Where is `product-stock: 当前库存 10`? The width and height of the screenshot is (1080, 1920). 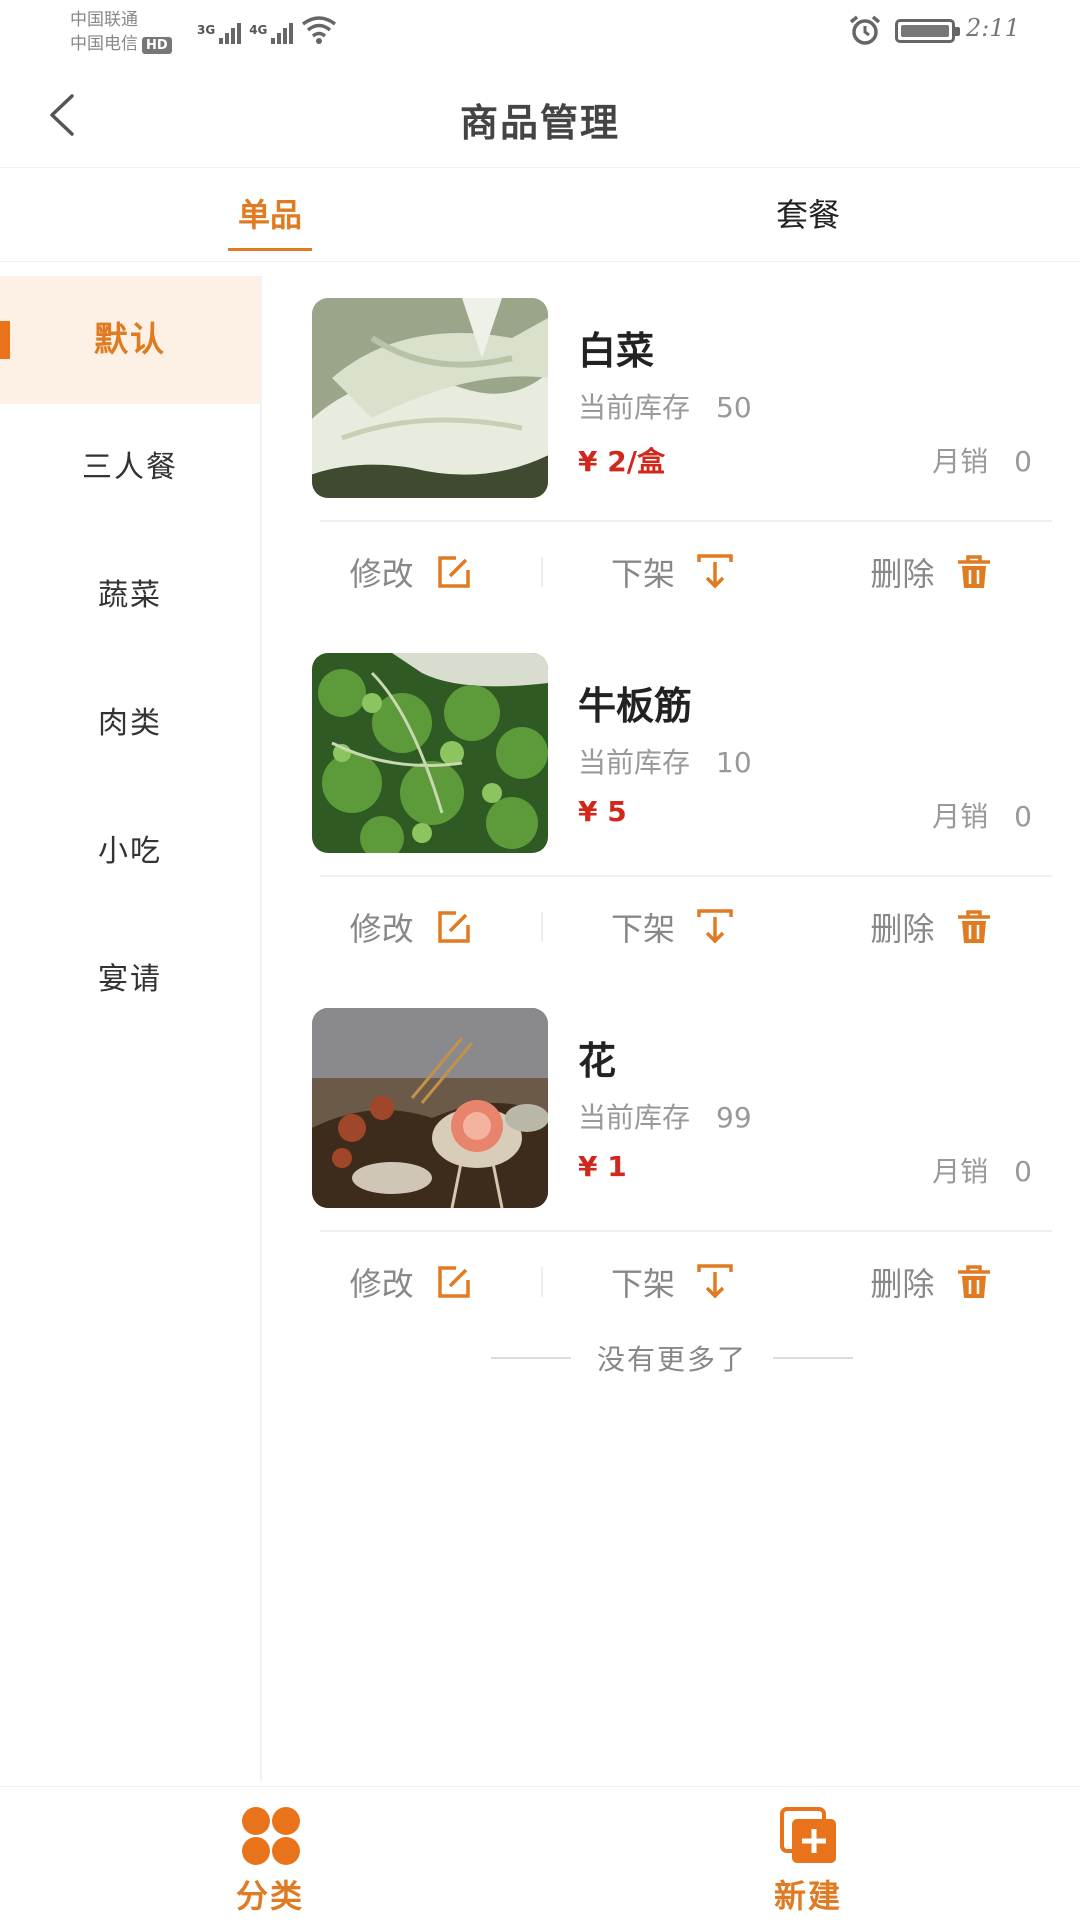
product-stock: 当前库存 10 is located at coordinates (665, 761).